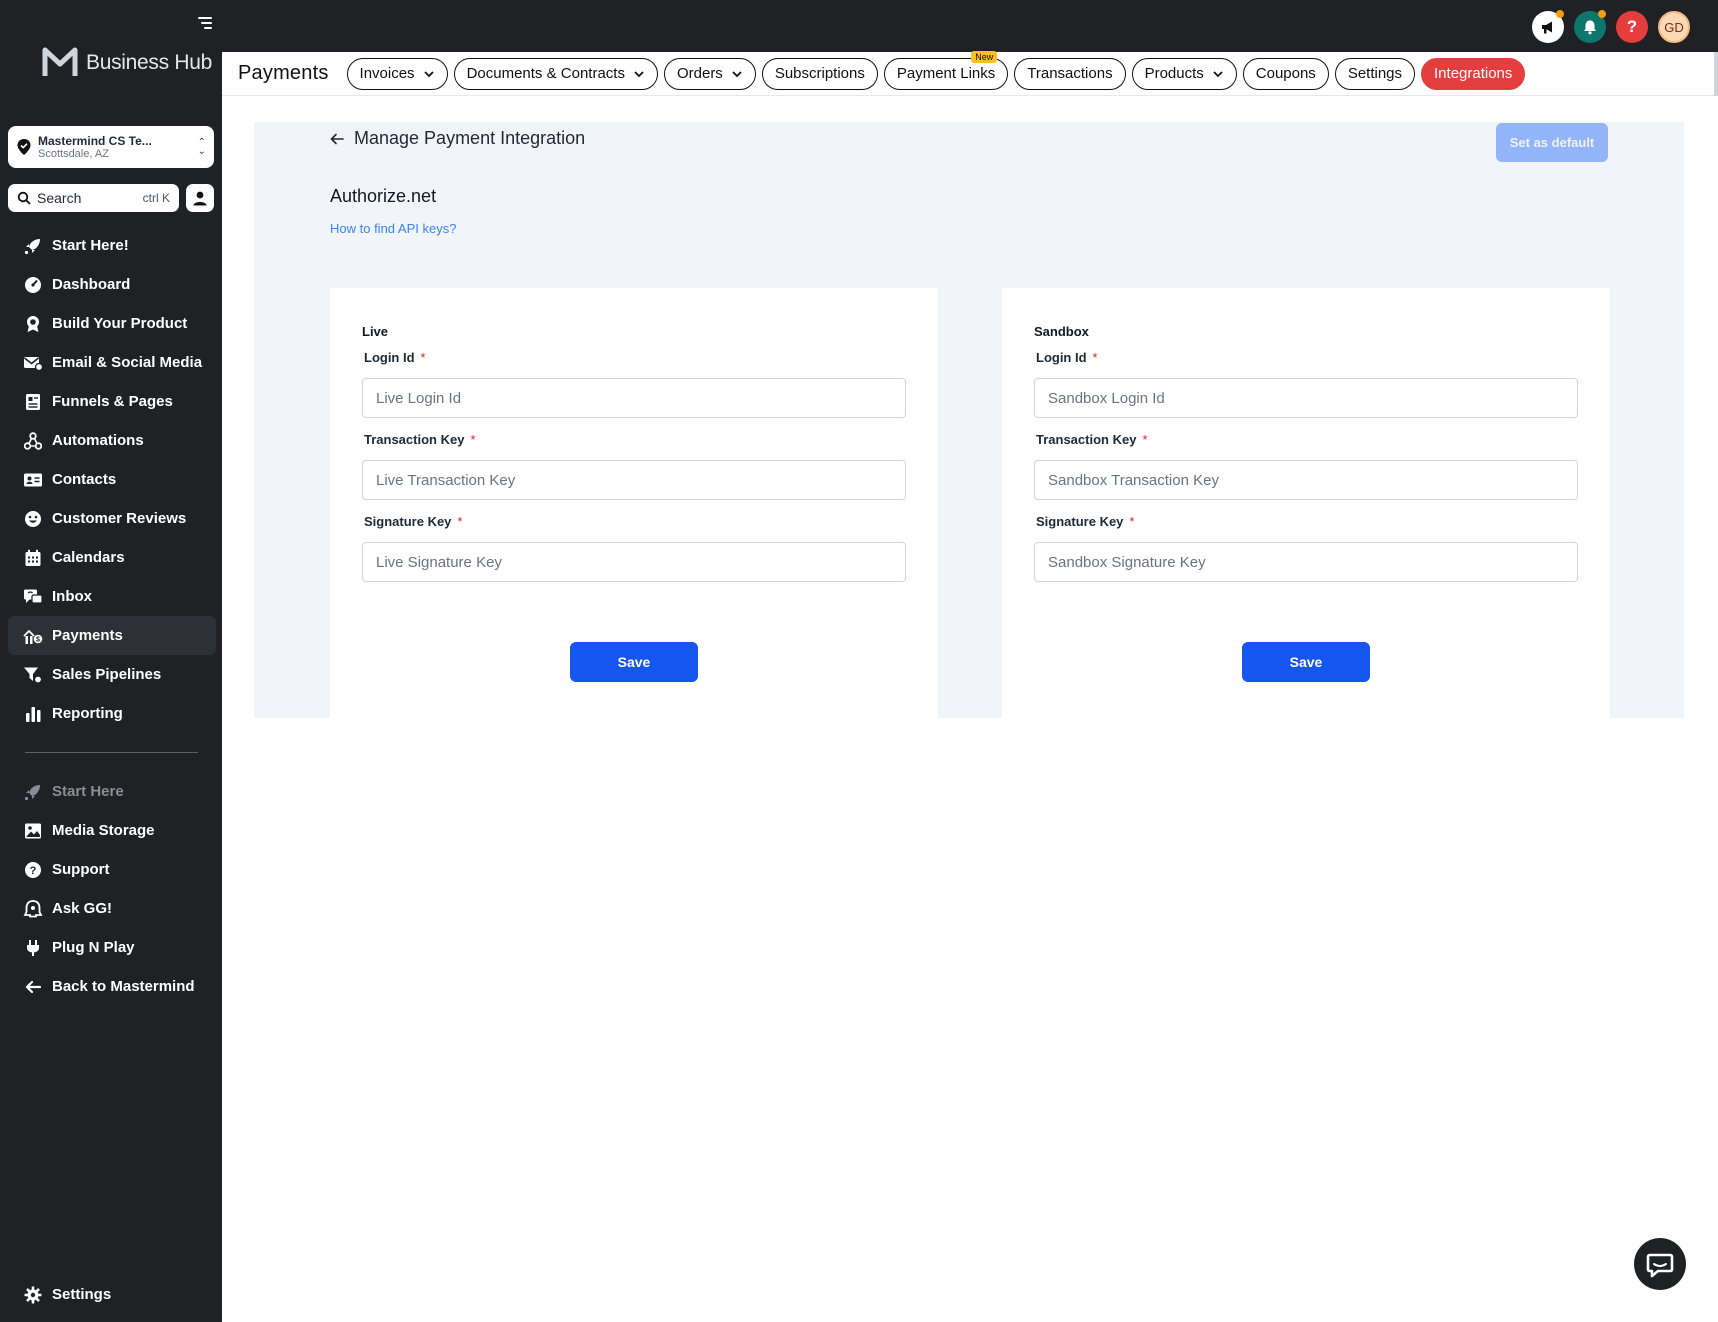 Image resolution: width=1718 pixels, height=1322 pixels. Describe the element at coordinates (1552, 142) in the screenshot. I see `set-as-default-button: Set as default` at that location.